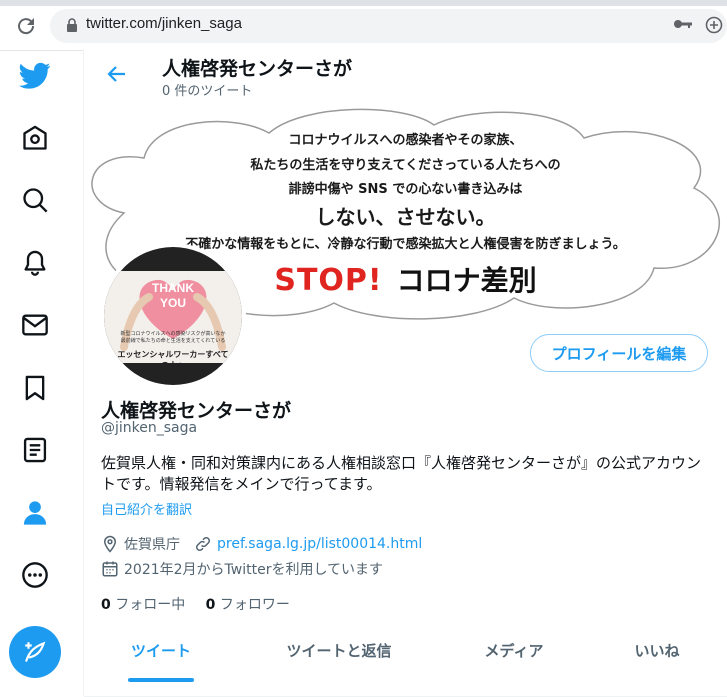 Image resolution: width=727 pixels, height=697 pixels. I want to click on tweet-count: 0 件のツイート, so click(207, 91).